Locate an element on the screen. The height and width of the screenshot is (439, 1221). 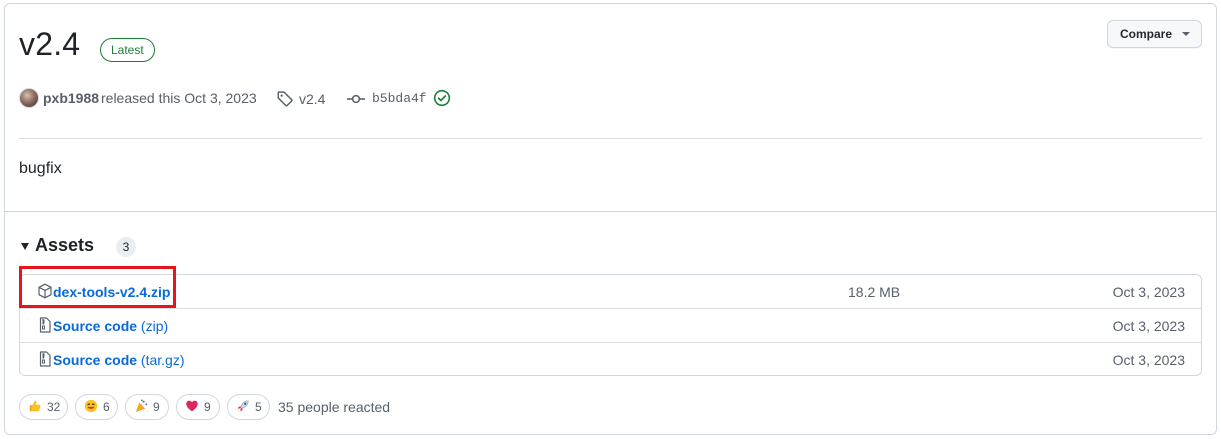
reaction-count: 5 is located at coordinates (258, 407).